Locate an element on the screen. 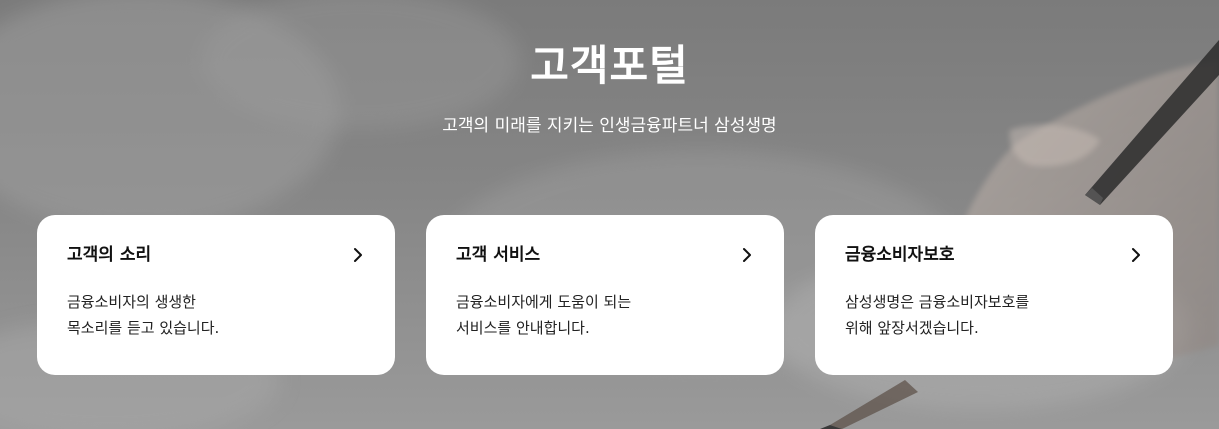 The width and height of the screenshot is (1219, 429). card-title: 금융소비자보호 is located at coordinates (900, 255).